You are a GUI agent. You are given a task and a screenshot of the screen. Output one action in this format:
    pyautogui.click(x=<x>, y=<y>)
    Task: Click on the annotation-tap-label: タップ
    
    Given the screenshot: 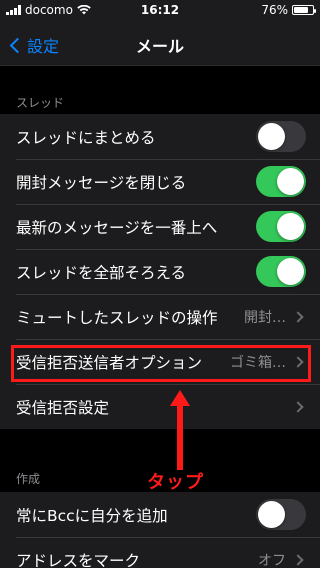 What is the action you would take?
    pyautogui.click(x=175, y=482)
    